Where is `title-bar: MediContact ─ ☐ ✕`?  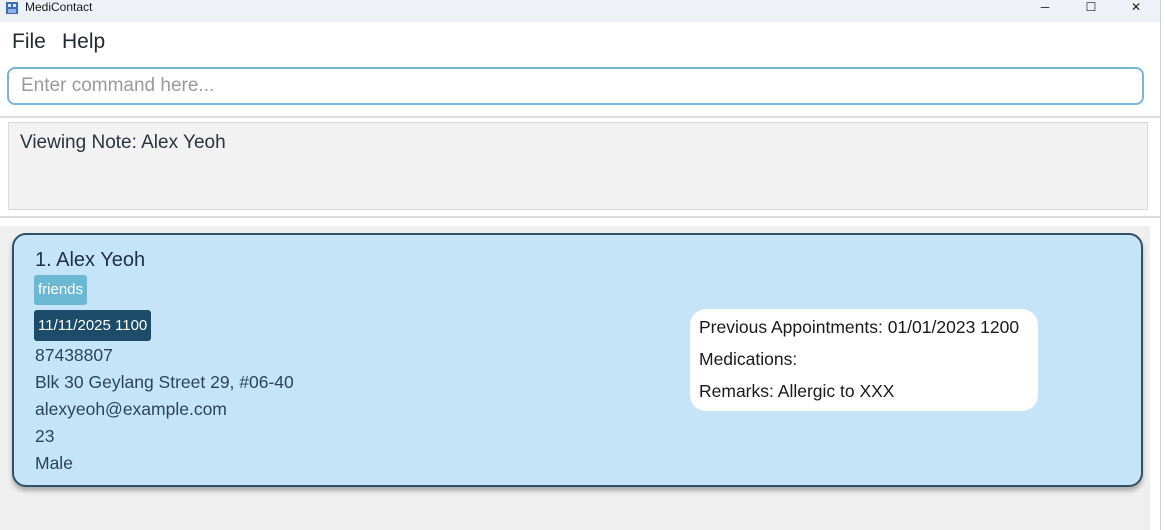 title-bar: MediContact ─ ☐ ✕ is located at coordinates (580, 11).